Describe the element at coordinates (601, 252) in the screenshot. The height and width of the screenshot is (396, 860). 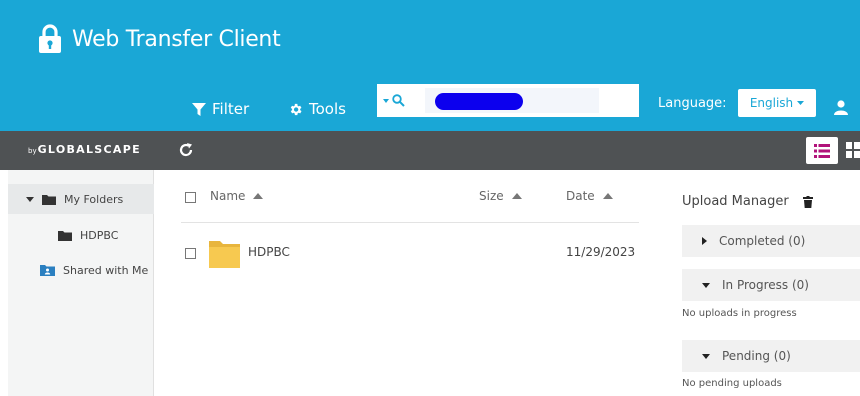
I see `file-date: 11/29/2023` at that location.